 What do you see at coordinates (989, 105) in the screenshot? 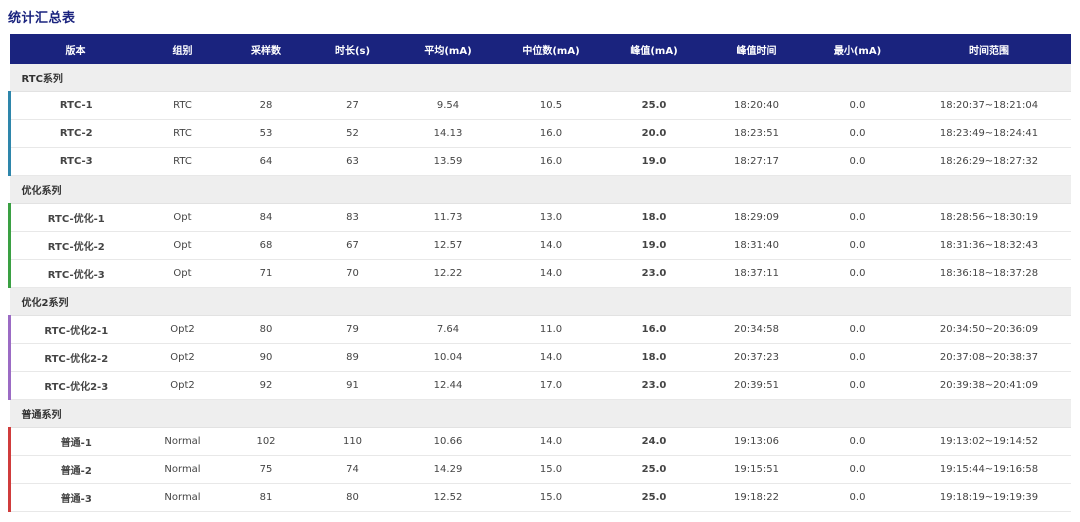
I see `cell-range: 18:20:37~18:21:04` at bounding box center [989, 105].